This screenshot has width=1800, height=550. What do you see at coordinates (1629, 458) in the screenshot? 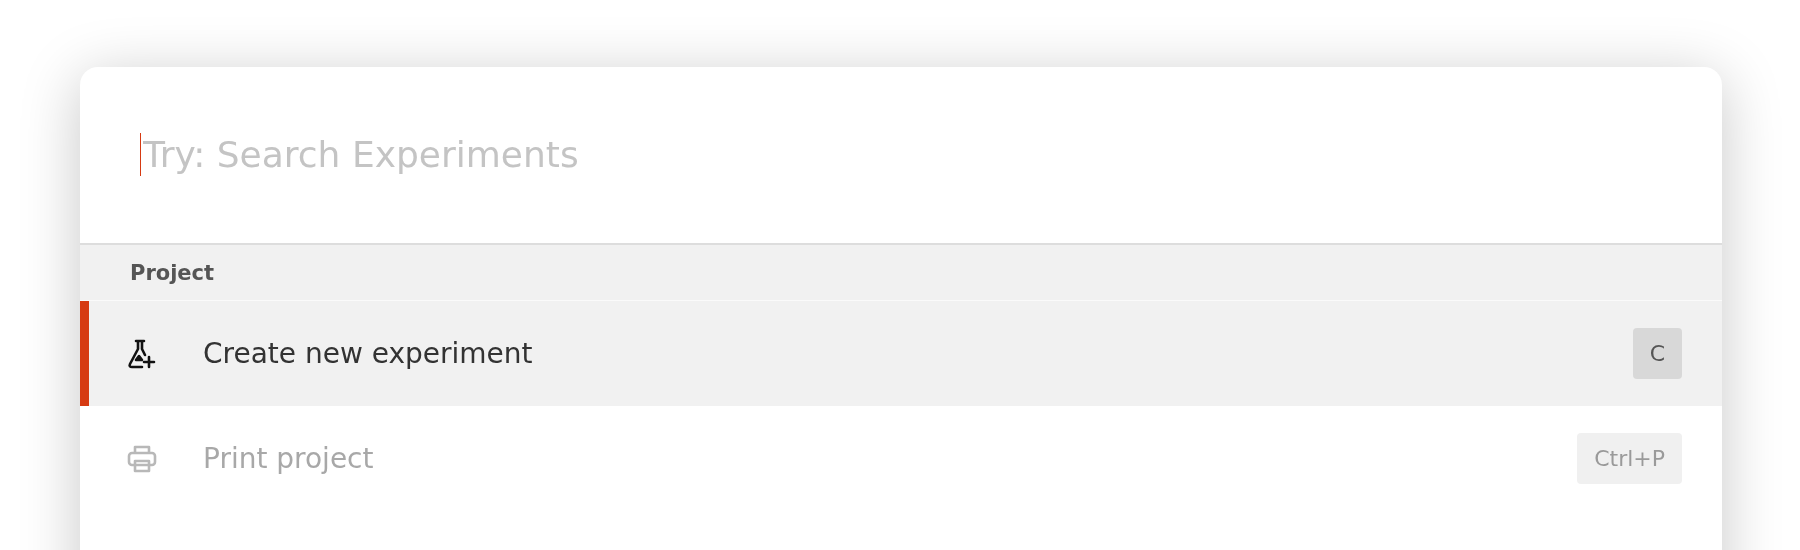
I see `shortcut-key: Ctrl+P` at bounding box center [1629, 458].